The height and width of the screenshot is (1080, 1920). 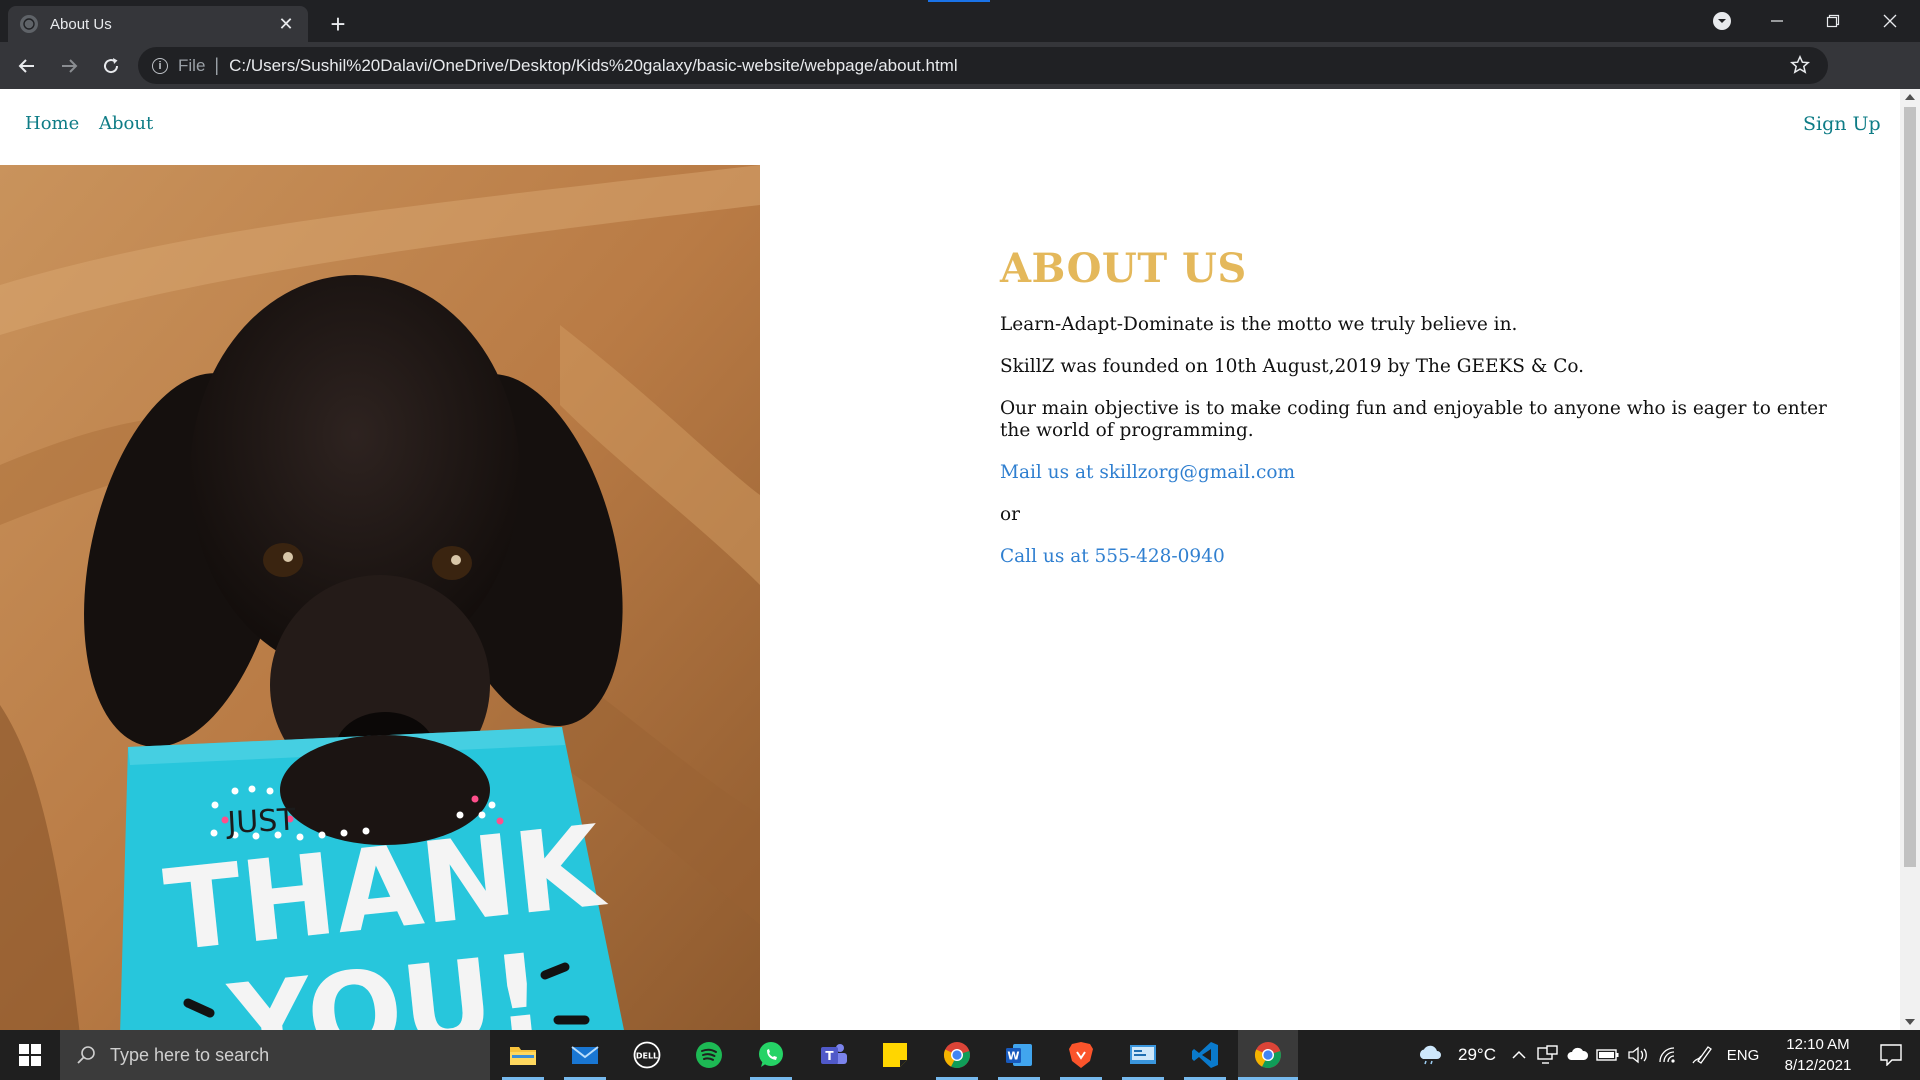 I want to click on chevron-down-circle-icon, so click(x=1722, y=21).